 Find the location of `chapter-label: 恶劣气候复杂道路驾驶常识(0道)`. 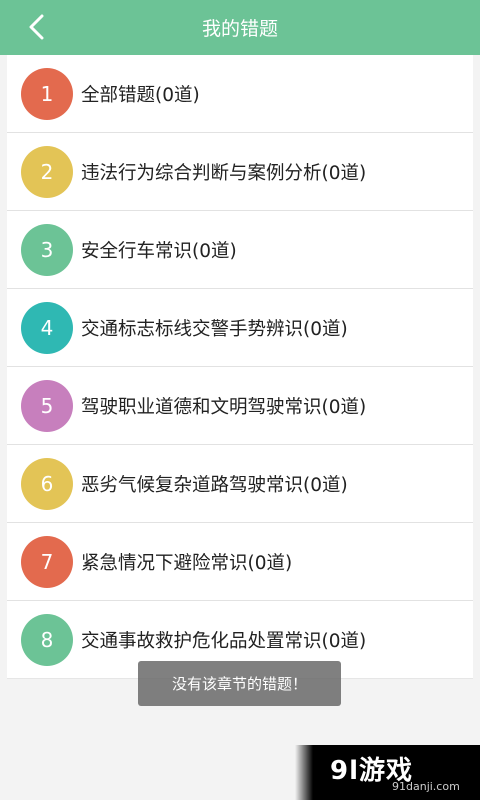

chapter-label: 恶劣气候复杂道路驾驶常识(0道) is located at coordinates (214, 485).